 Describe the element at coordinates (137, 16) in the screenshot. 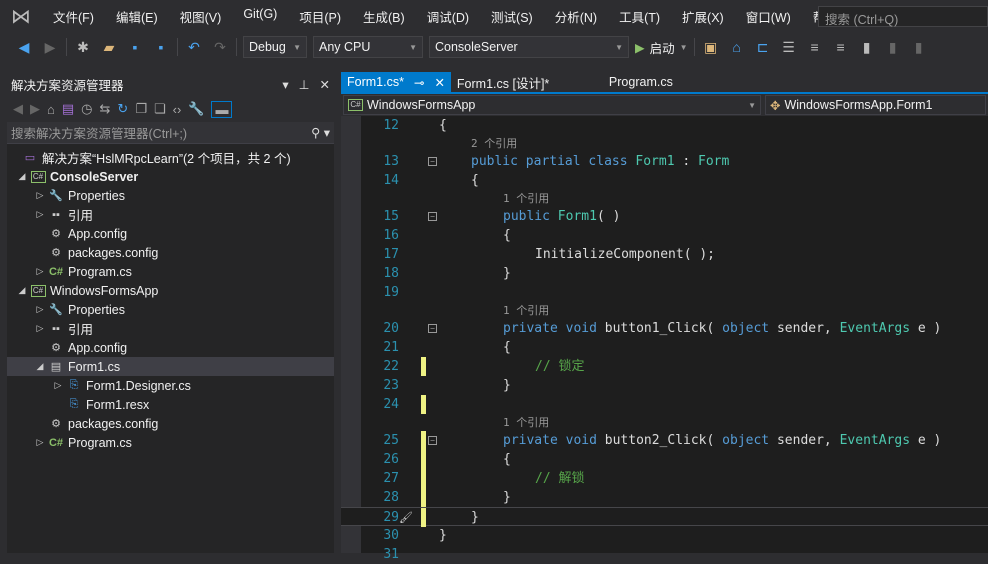

I see `menu-item: 编辑(E)` at that location.